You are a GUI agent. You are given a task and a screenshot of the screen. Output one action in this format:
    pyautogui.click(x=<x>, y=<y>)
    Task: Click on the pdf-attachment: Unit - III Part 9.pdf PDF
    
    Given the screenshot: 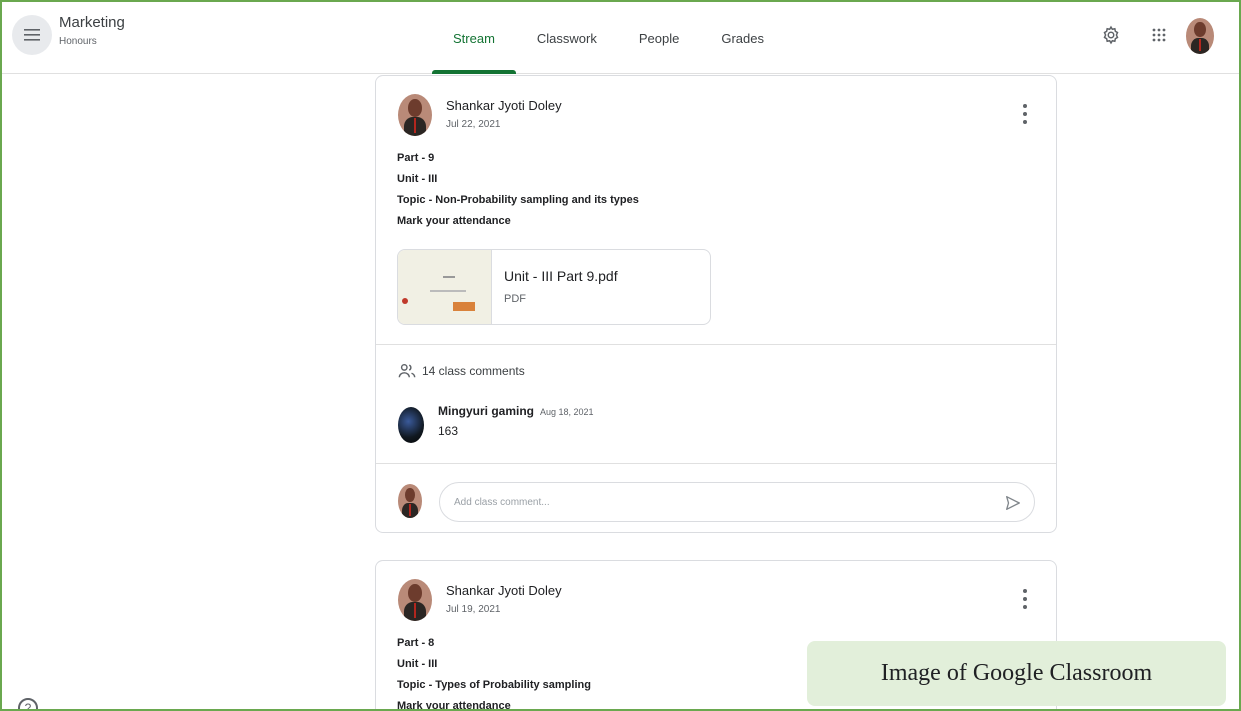 What is the action you would take?
    pyautogui.click(x=554, y=287)
    